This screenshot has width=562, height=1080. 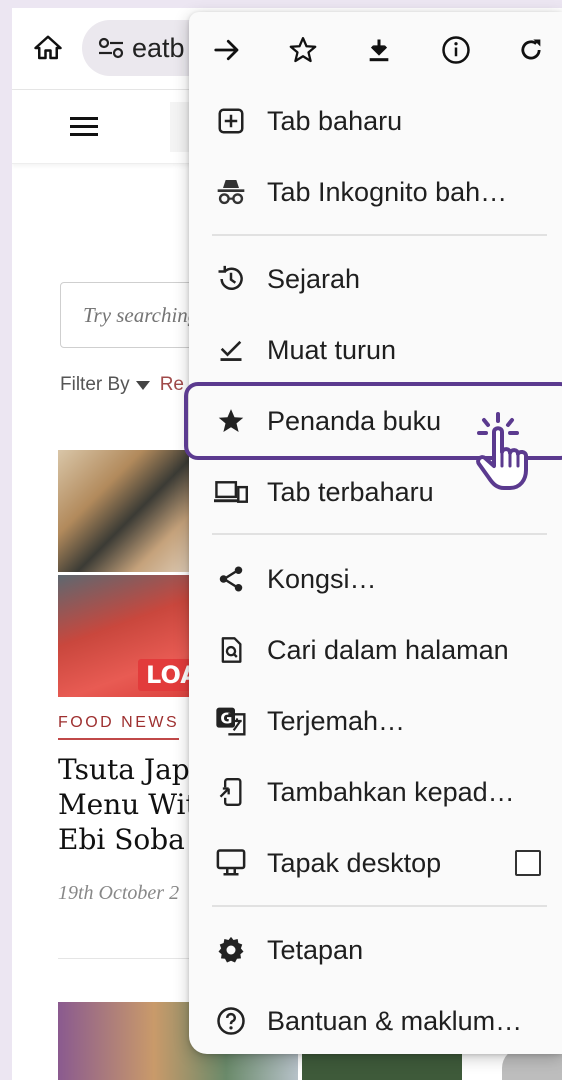 I want to click on desktop-site-checkbox, so click(x=528, y=863).